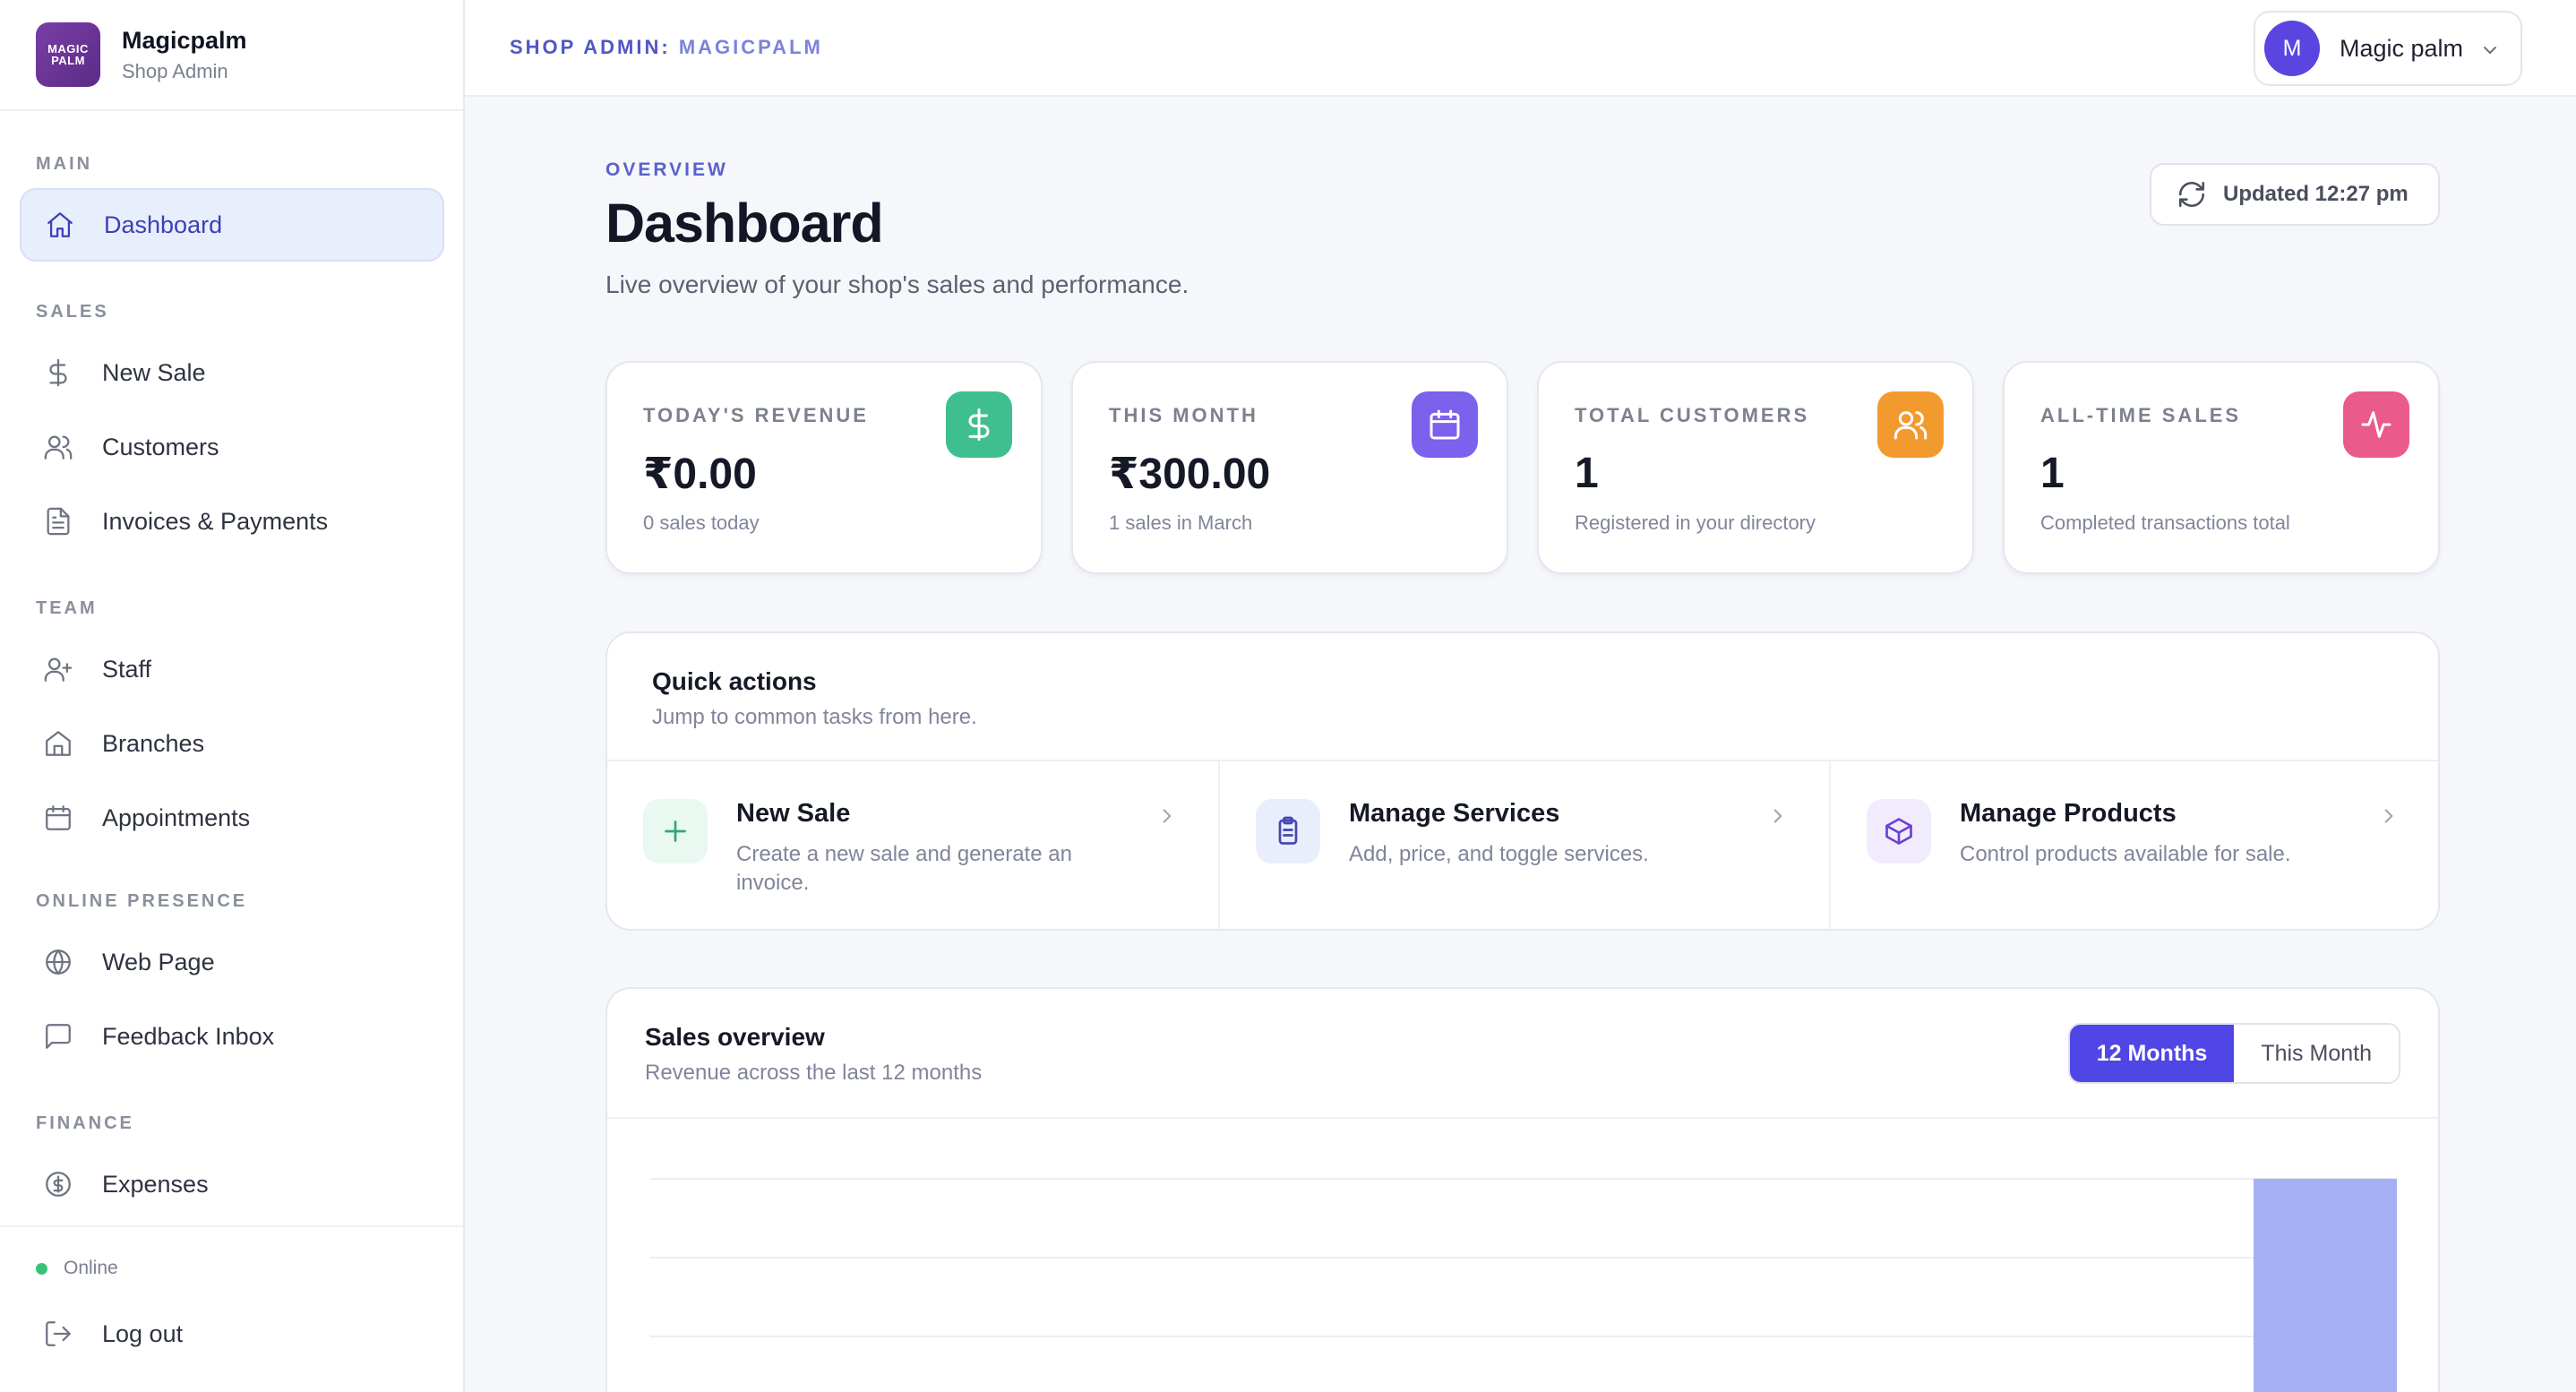 The image size is (2576, 1392). I want to click on message-icon, so click(58, 1036).